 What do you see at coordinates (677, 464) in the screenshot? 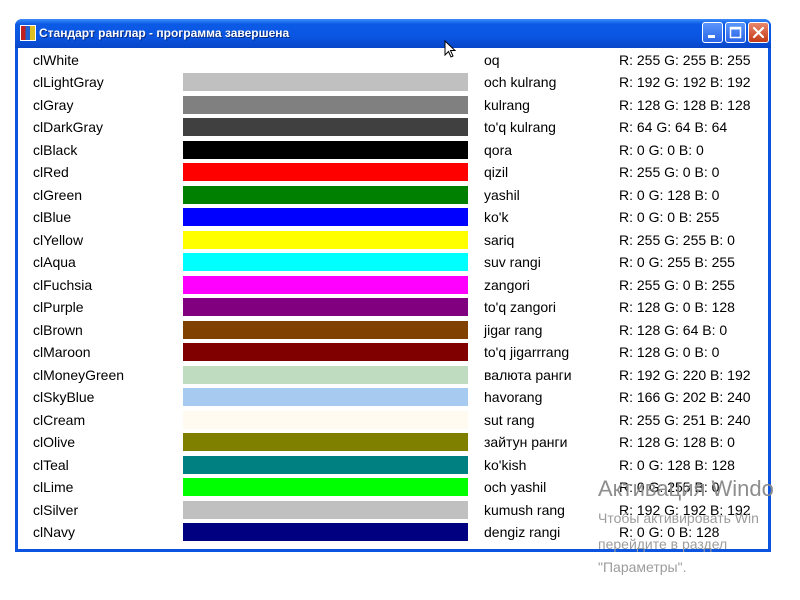
I see `rgb-value: R: 0 G: 128 B: 128` at bounding box center [677, 464].